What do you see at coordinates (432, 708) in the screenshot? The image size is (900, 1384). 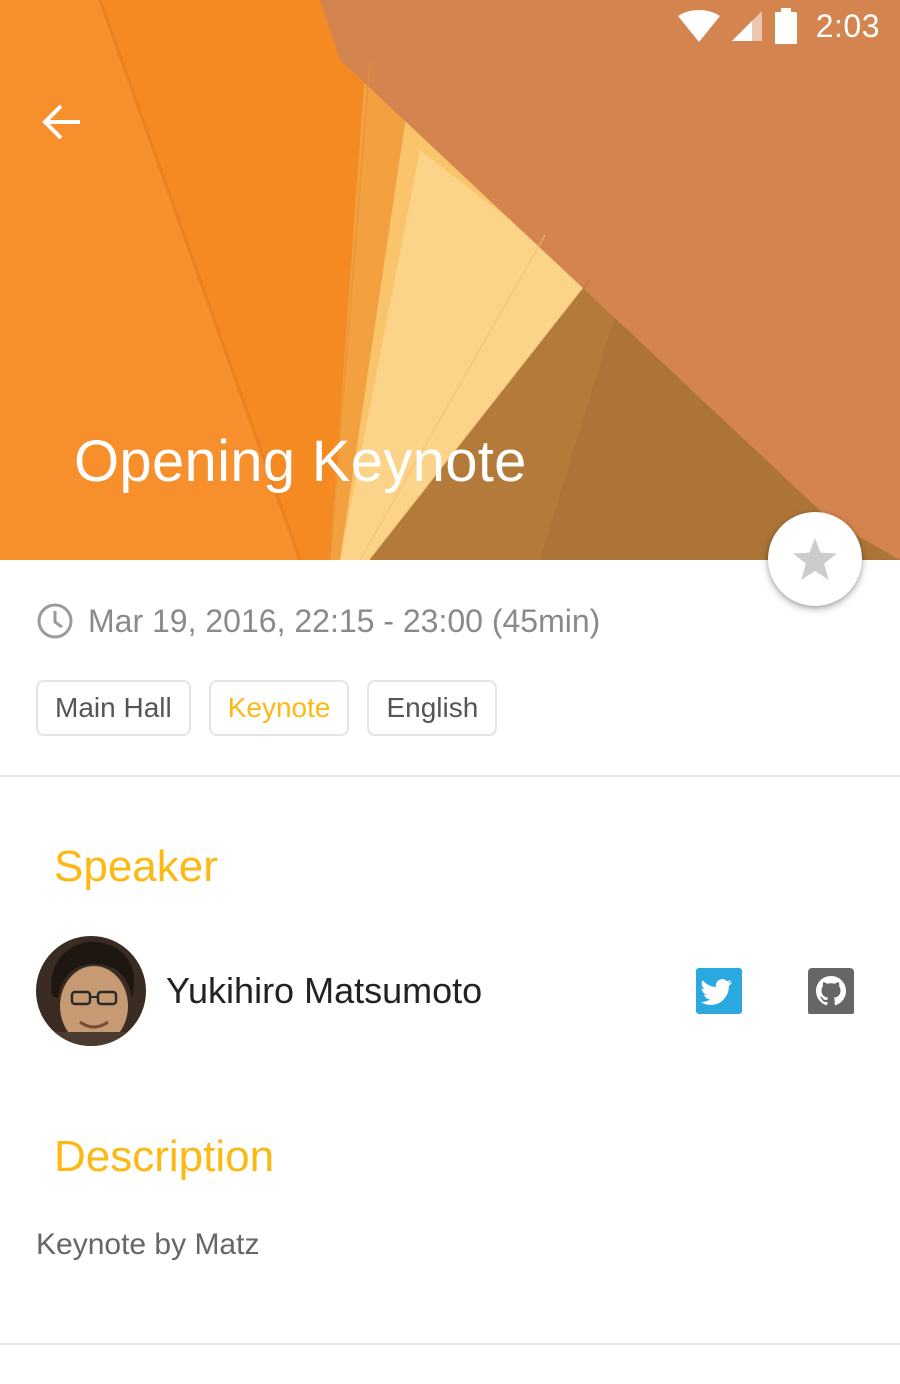 I see `tag-language: English` at bounding box center [432, 708].